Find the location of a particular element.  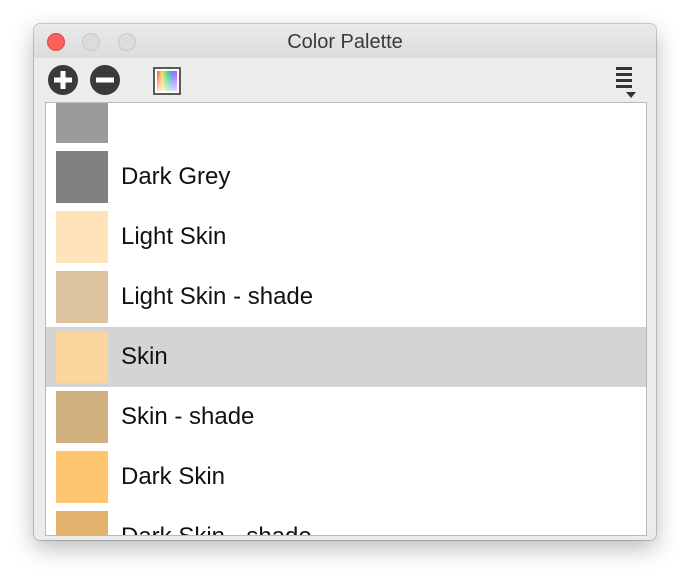

color-row is located at coordinates (346, 125).